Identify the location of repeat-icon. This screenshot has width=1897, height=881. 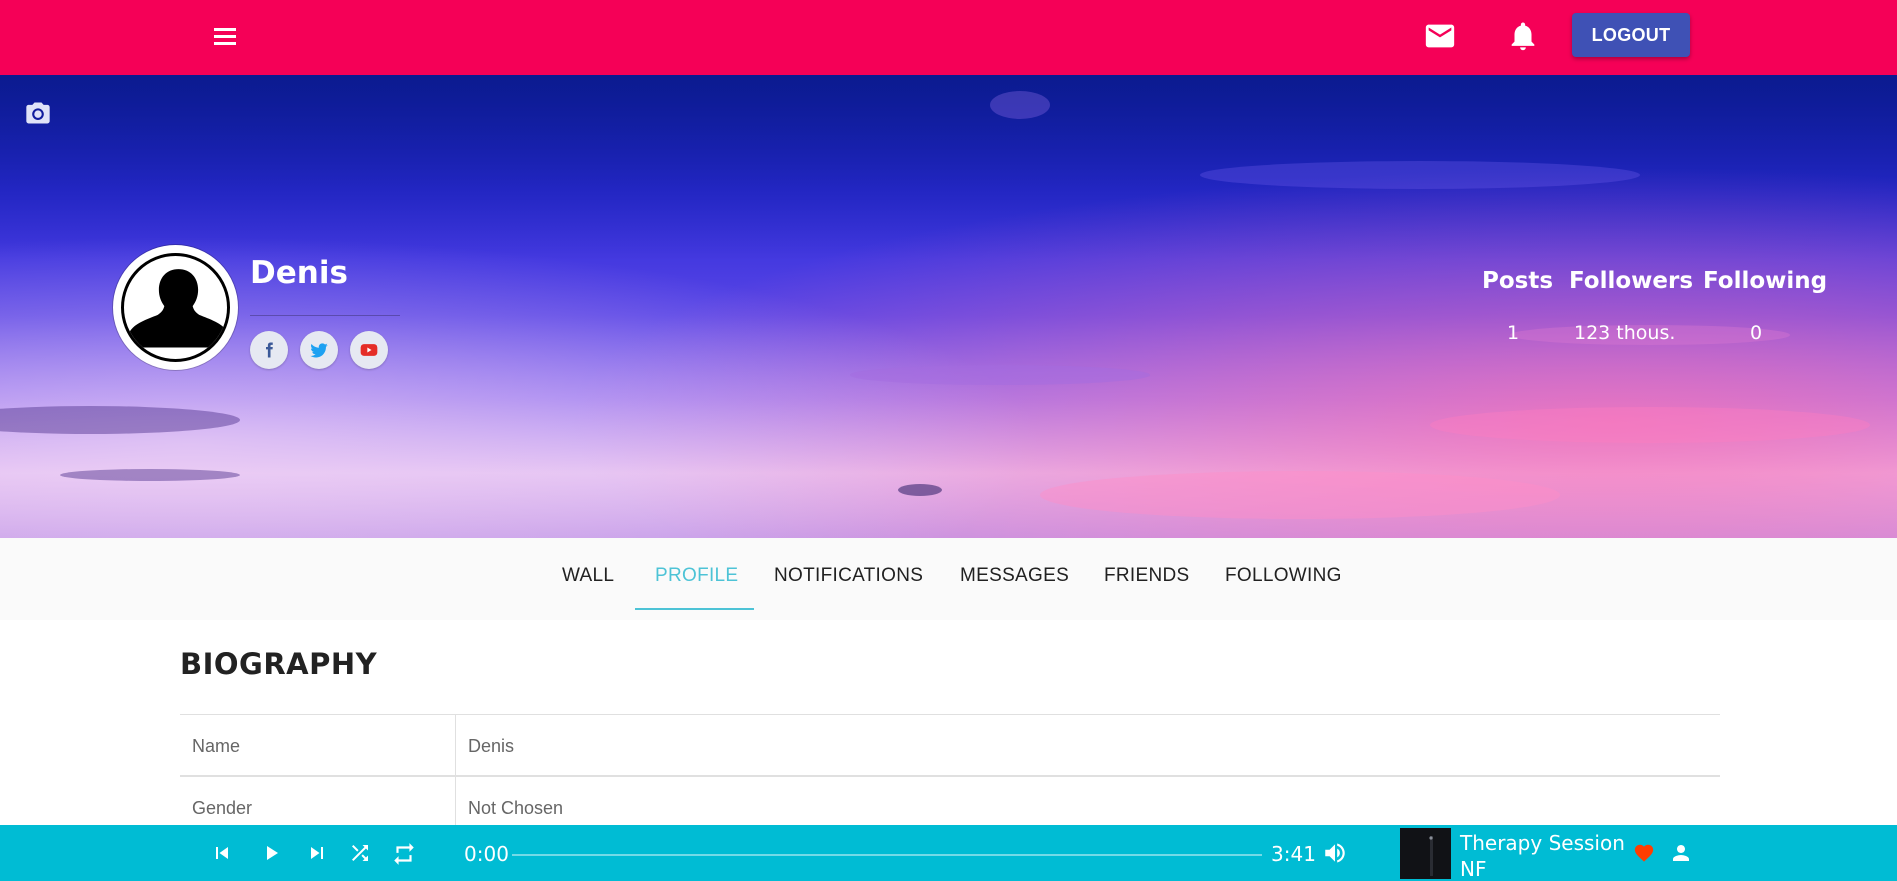
(403, 853).